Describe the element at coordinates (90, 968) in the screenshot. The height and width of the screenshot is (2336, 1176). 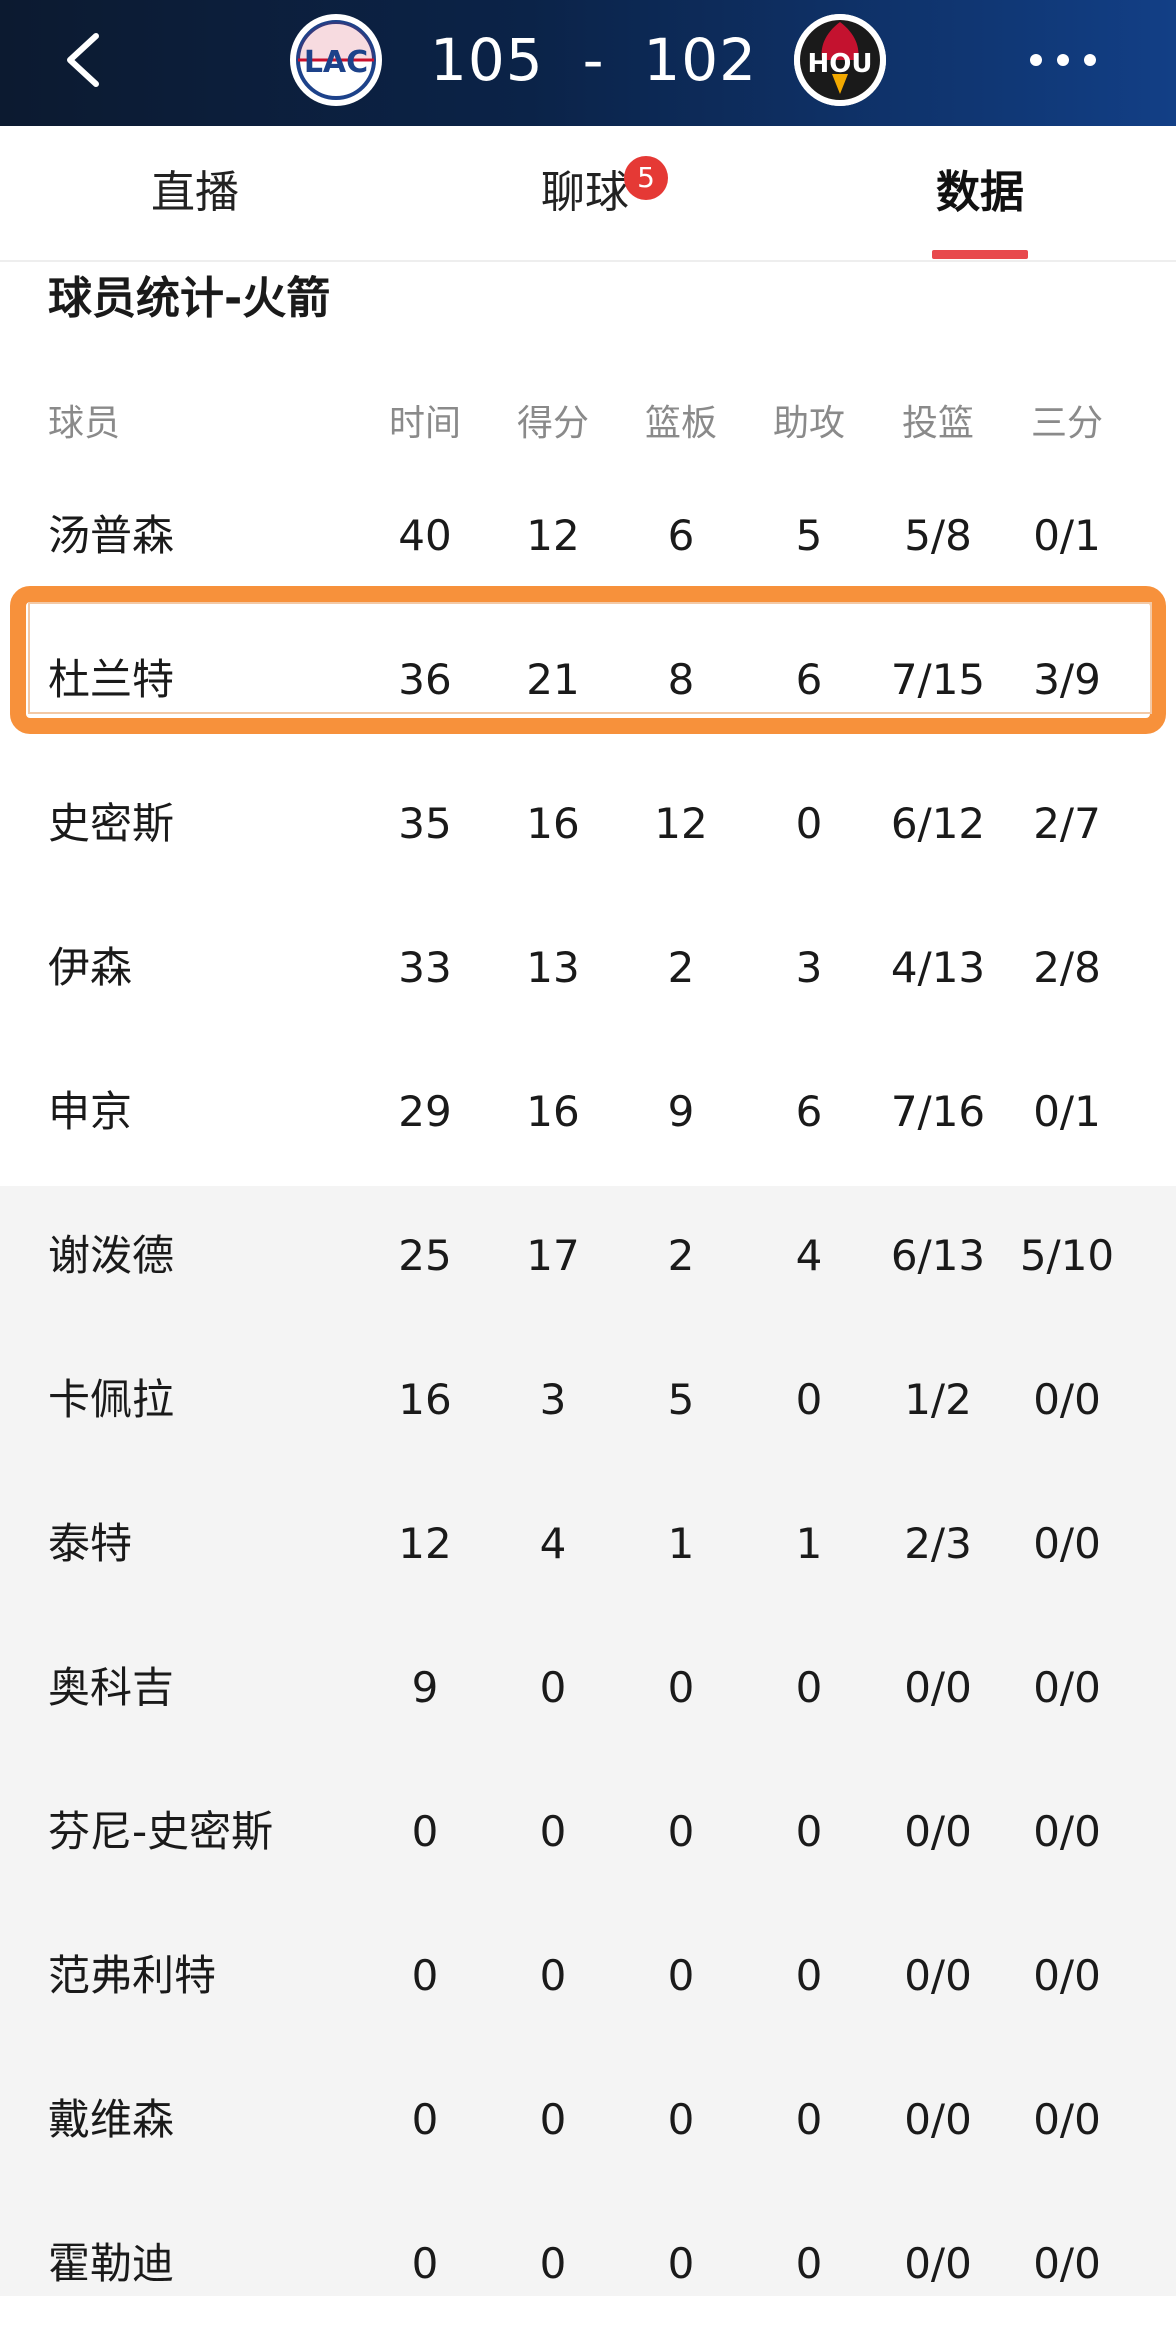
I see `player-name: 伊森` at that location.